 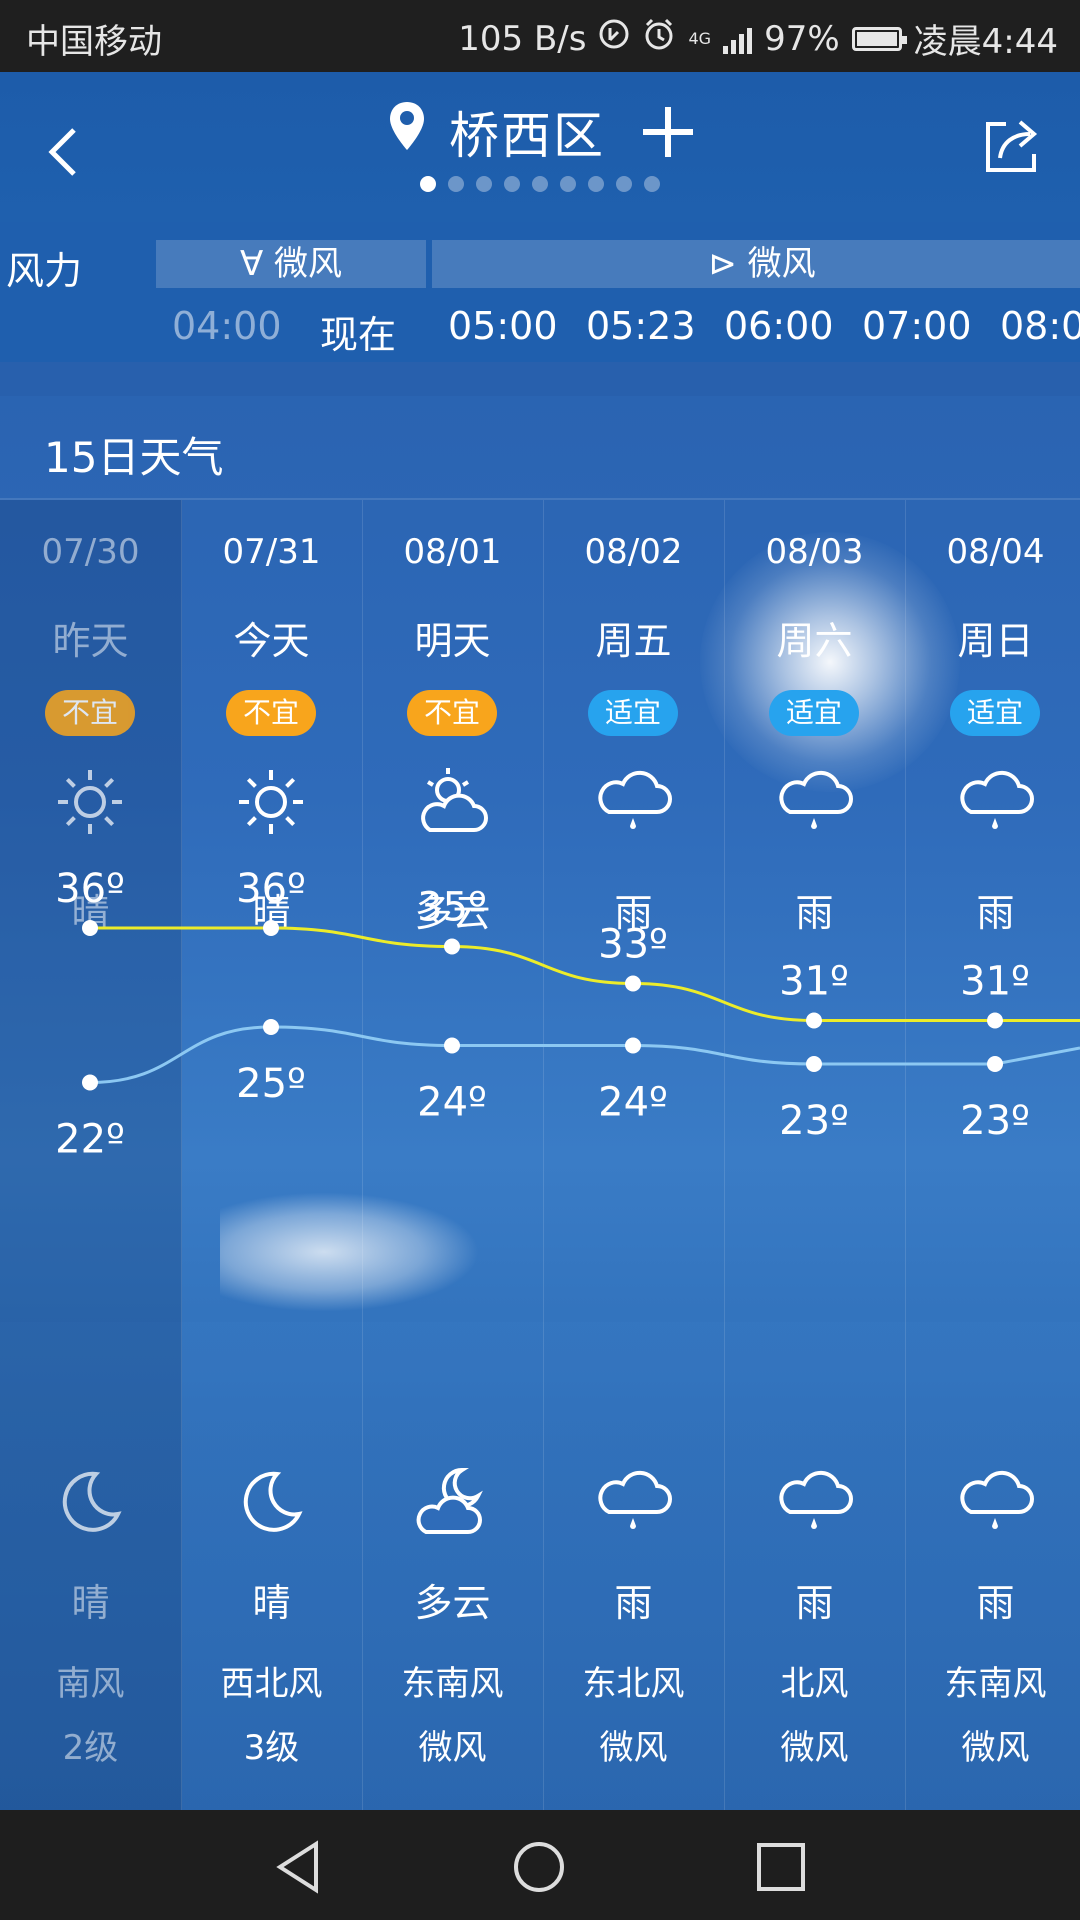 I want to click on wind-arrow-right-icon: ⊳, so click(x=728, y=264).